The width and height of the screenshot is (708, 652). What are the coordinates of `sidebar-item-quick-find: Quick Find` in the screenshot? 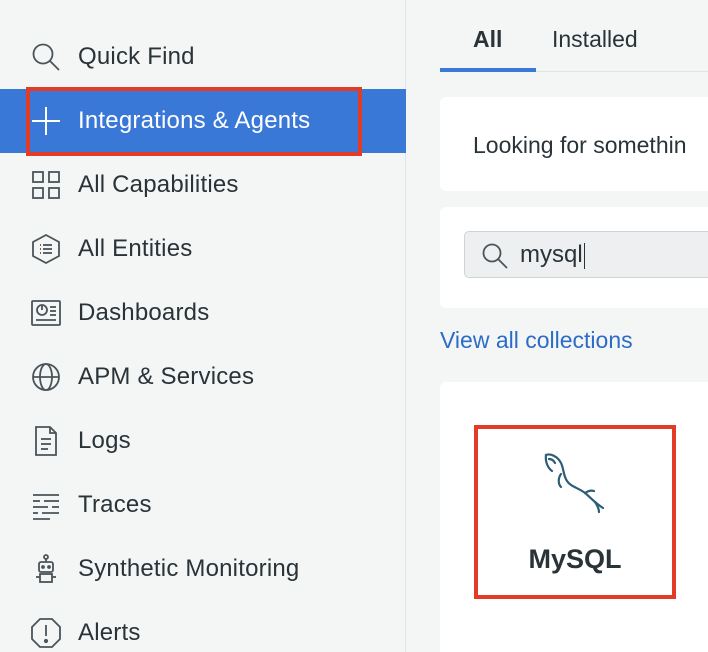 It's located at (203, 57).